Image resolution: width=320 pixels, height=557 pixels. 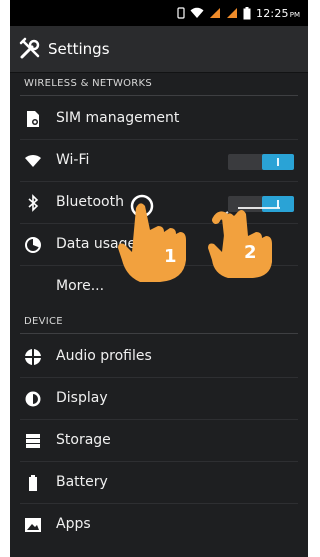 I want to click on swipe-gesture-hand-2: 2, so click(x=240, y=238).